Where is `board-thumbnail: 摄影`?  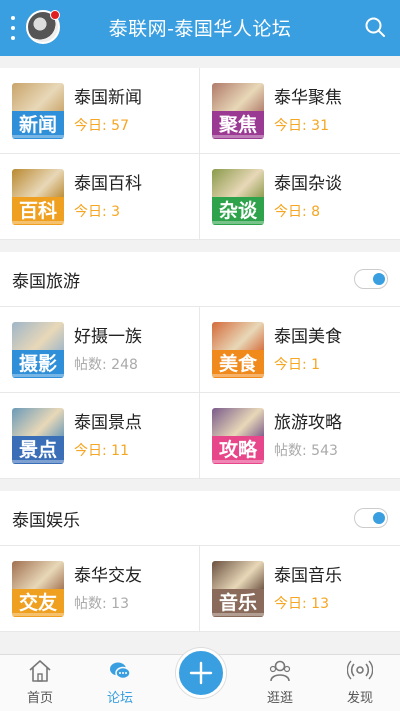 board-thumbnail: 摄影 is located at coordinates (38, 349).